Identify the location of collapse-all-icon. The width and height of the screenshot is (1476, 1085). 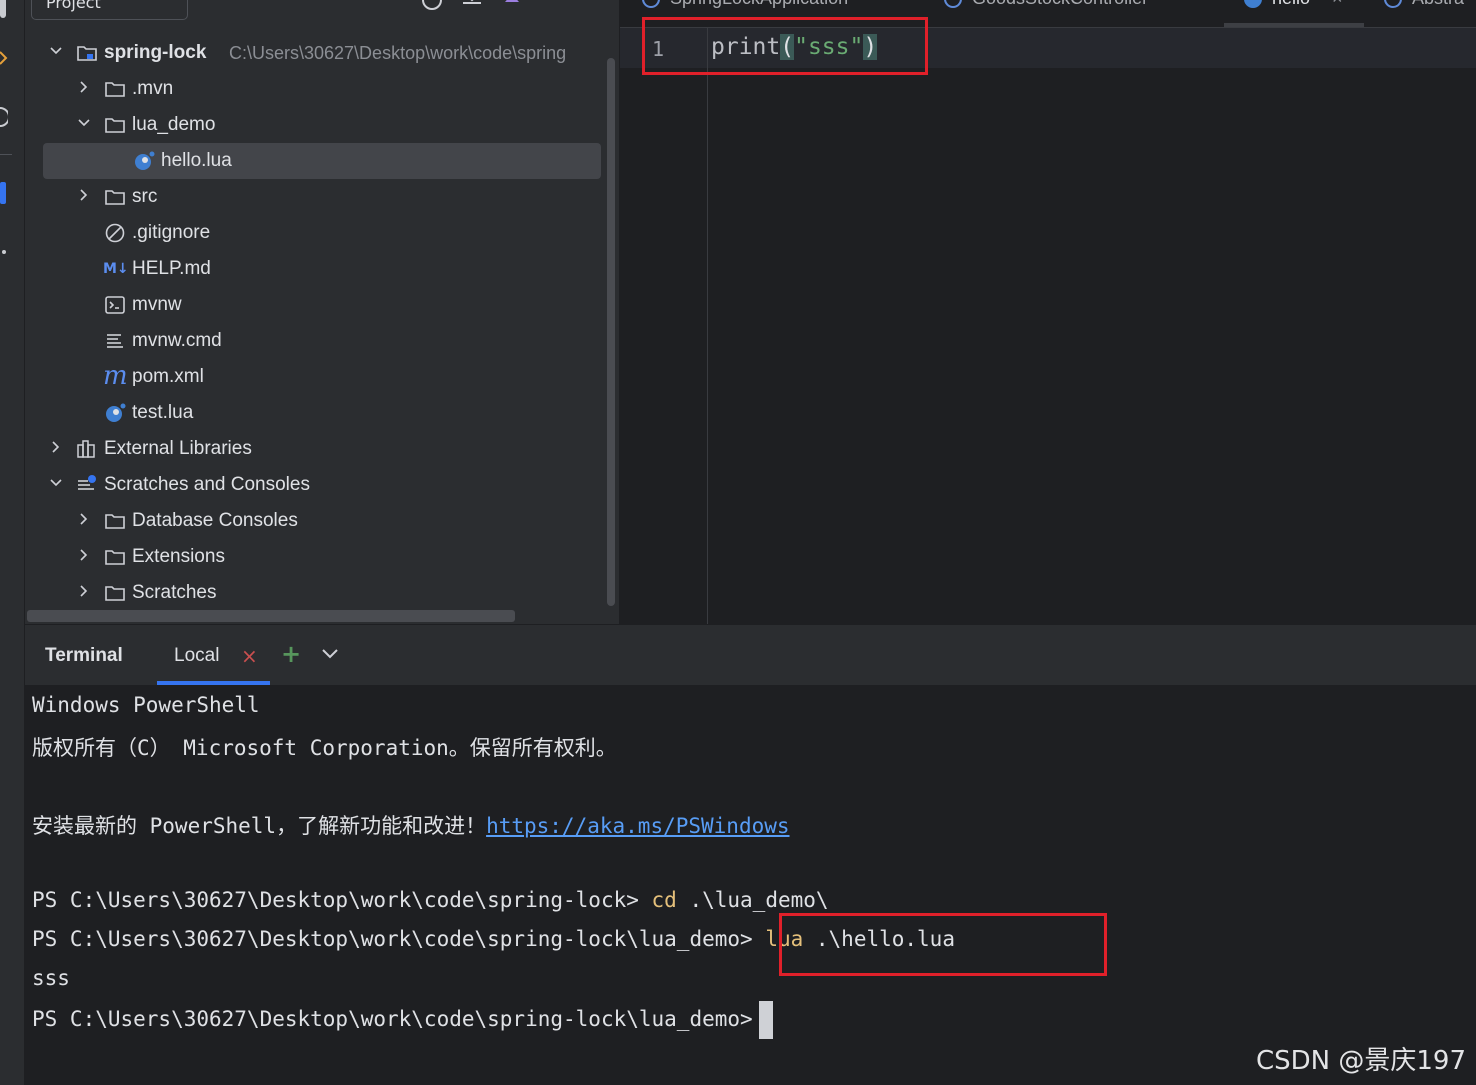
(512, 9).